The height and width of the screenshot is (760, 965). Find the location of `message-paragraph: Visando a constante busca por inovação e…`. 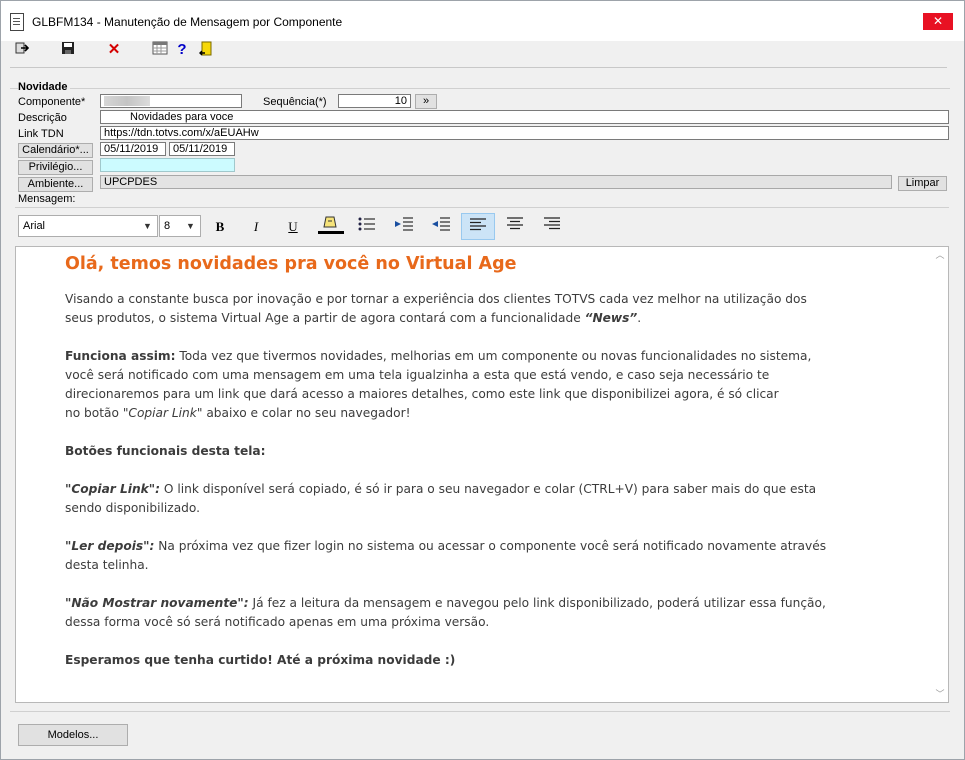

message-paragraph: Visando a constante busca por inovação e… is located at coordinates (436, 299).